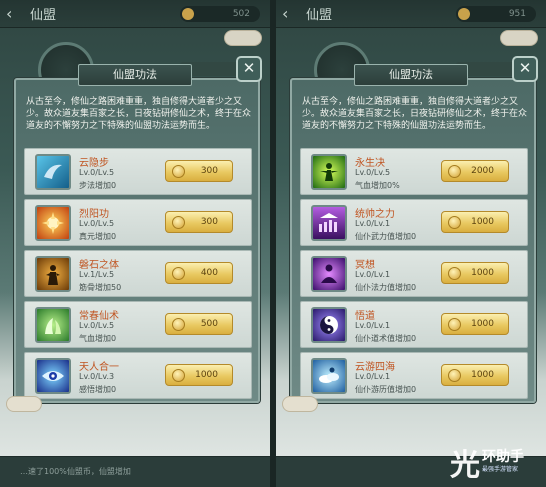  What do you see at coordinates (329, 325) in the screenshot?
I see `yin-yang-icon` at bounding box center [329, 325].